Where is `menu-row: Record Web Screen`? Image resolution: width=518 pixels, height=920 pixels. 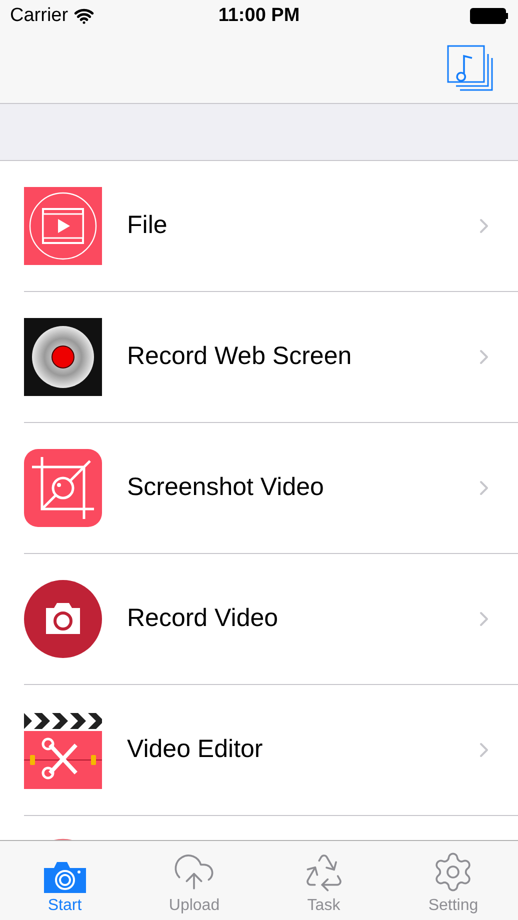
menu-row: Record Web Screen is located at coordinates (259, 357).